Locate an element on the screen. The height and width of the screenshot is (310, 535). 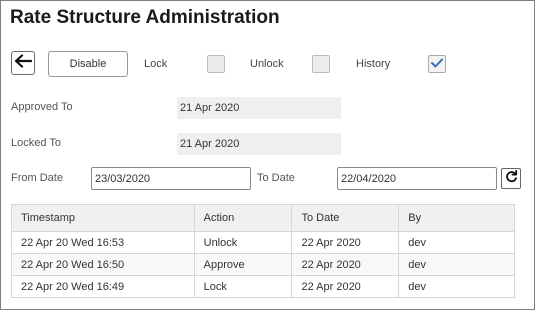
back-button is located at coordinates (23, 63).